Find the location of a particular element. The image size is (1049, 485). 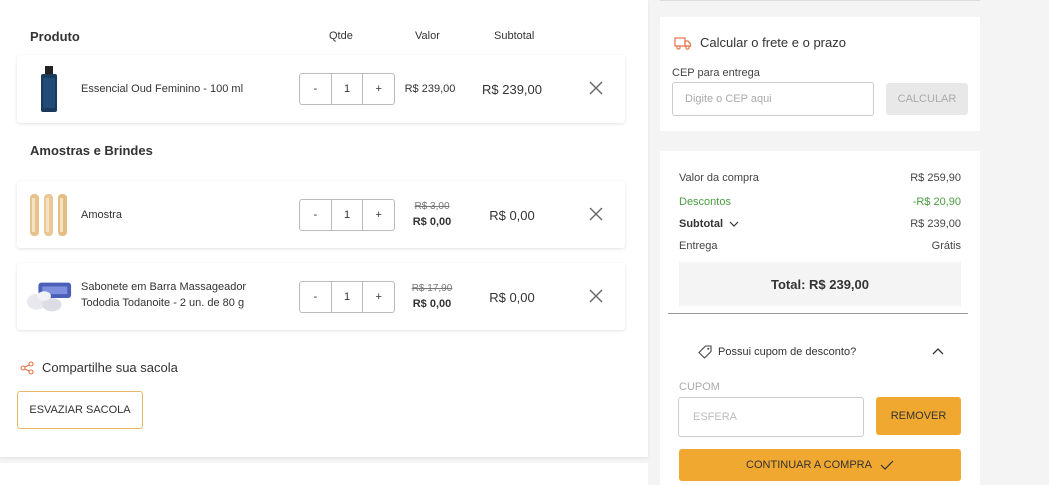

share-cart-link: Compartilhe sua sacola is located at coordinates (99, 367).